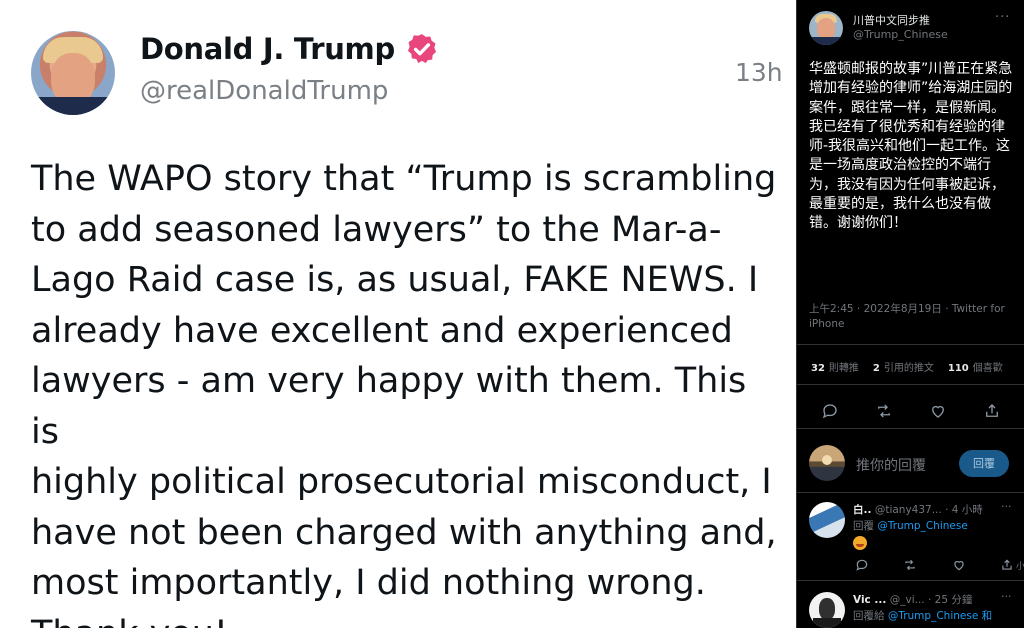 The height and width of the screenshot is (628, 1024). What do you see at coordinates (975, 366) in the screenshot?
I see `likes-stat: 110 個喜歡` at bounding box center [975, 366].